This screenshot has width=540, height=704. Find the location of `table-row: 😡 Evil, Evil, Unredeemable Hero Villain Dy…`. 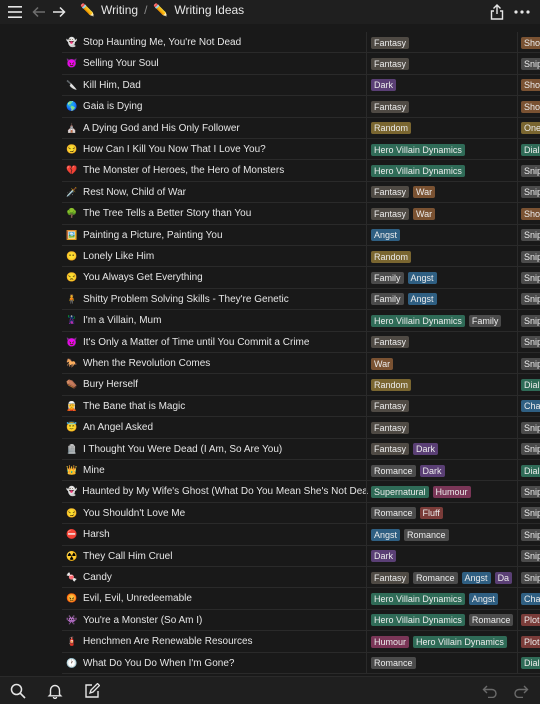

table-row: 😡 Evil, Evil, Unredeemable Hero Villain Dy… is located at coordinates (301, 599).